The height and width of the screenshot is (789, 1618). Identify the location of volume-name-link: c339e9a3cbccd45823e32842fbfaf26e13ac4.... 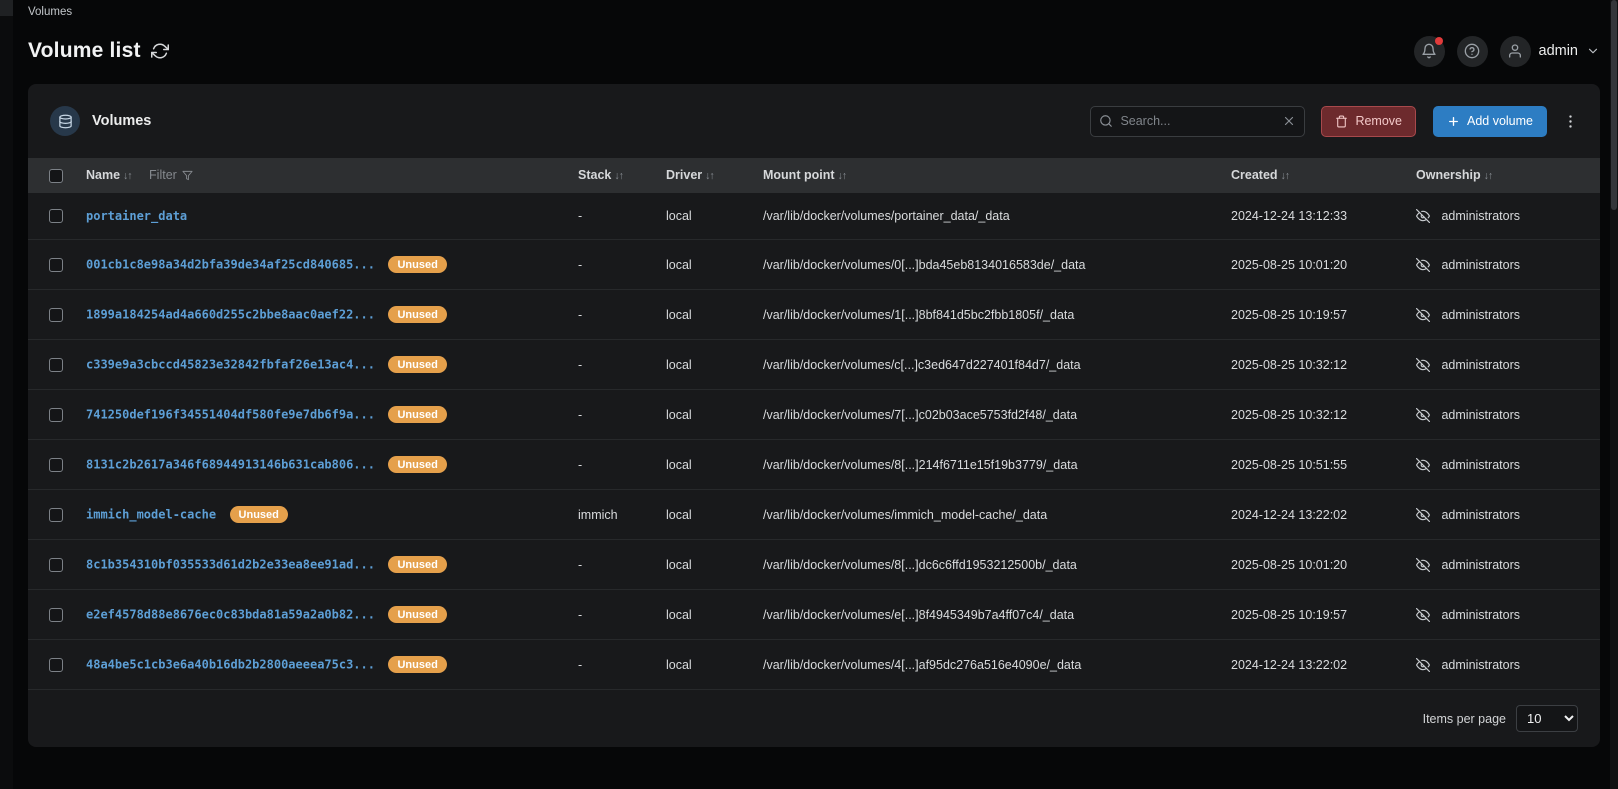
(230, 365).